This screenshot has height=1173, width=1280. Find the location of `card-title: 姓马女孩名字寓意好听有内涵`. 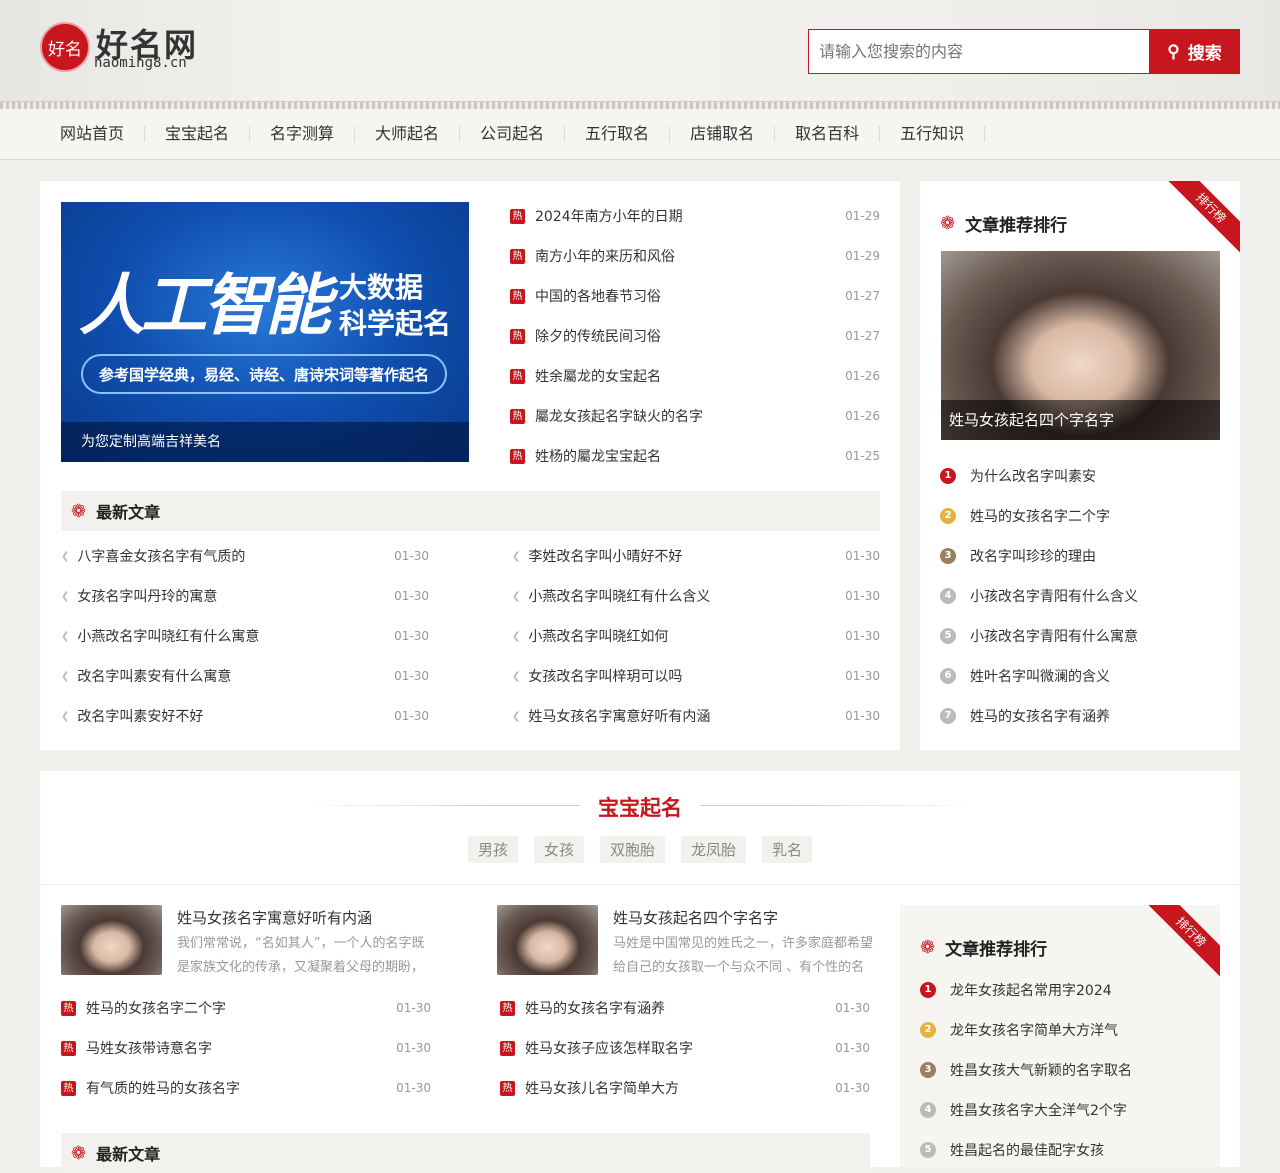

card-title: 姓马女孩名字寓意好听有内涵 is located at coordinates (307, 917).